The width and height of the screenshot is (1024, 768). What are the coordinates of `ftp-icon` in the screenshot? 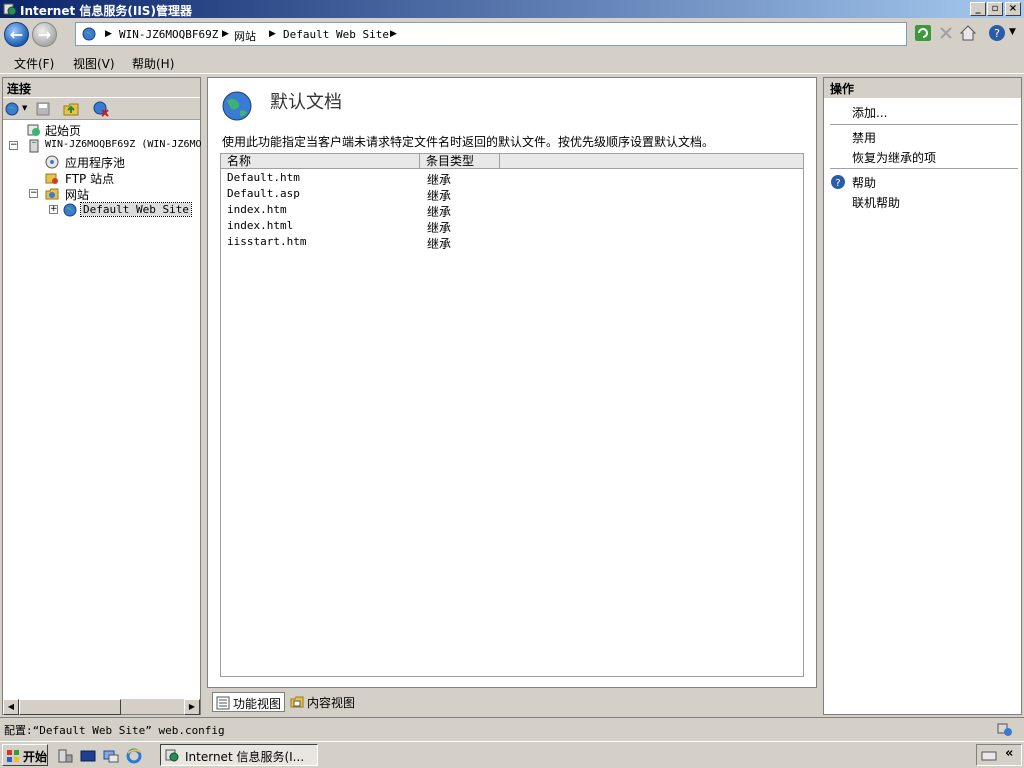 It's located at (51, 178).